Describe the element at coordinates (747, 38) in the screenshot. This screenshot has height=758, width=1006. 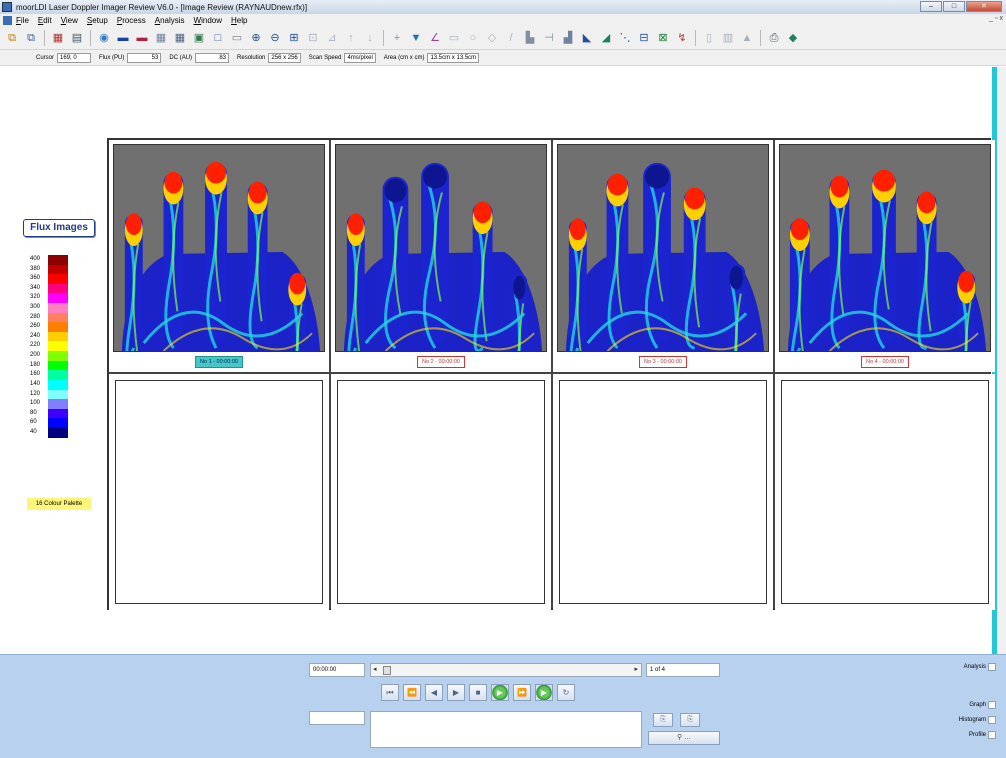
I see `mountain-icon: ▲` at that location.